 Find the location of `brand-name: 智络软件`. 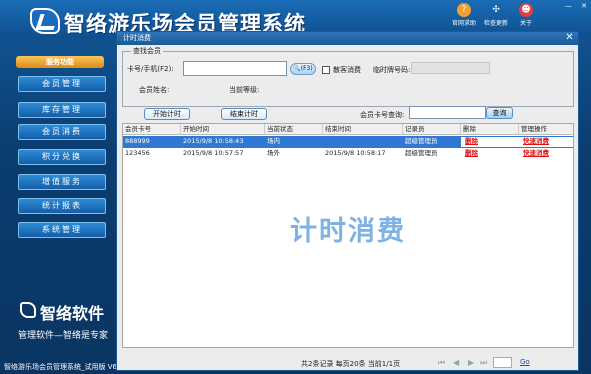

brand-name: 智络软件 is located at coordinates (72, 313).